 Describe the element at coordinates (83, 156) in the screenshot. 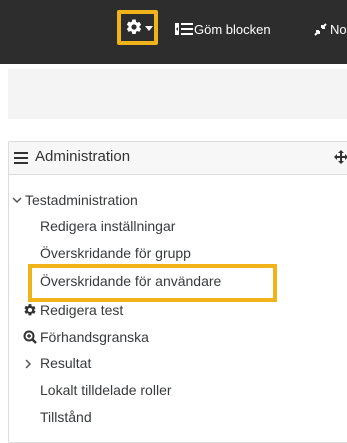

I see `block-title: Administration` at that location.